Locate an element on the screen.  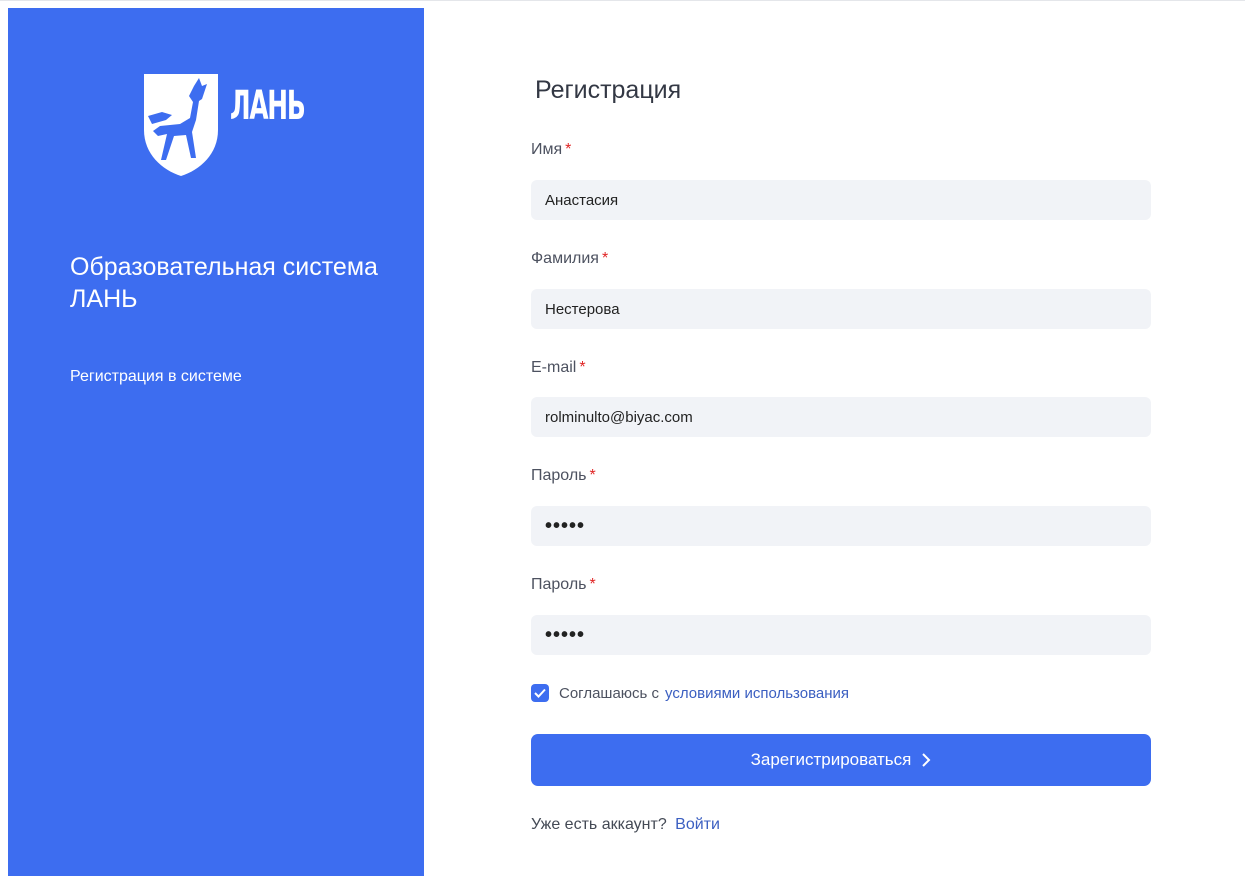
top-border is located at coordinates (622, 0).